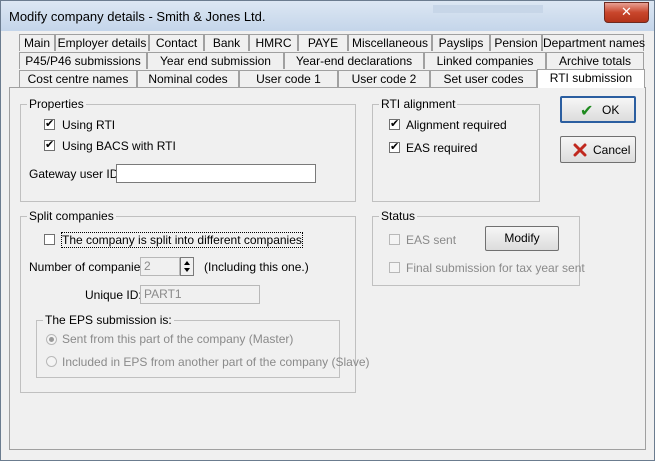  Describe the element at coordinates (216, 173) in the screenshot. I see `gateway-user-id-input` at that location.